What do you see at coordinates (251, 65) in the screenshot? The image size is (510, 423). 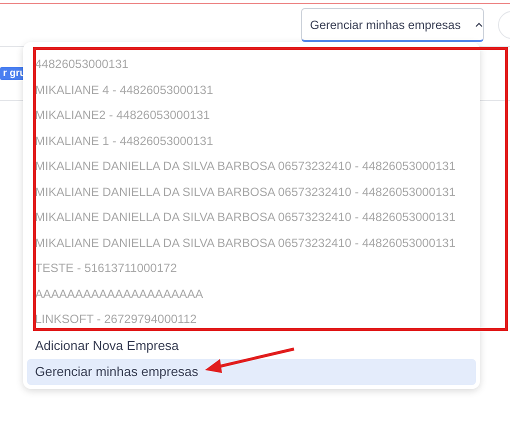 I see `company-option: 44826053000131` at bounding box center [251, 65].